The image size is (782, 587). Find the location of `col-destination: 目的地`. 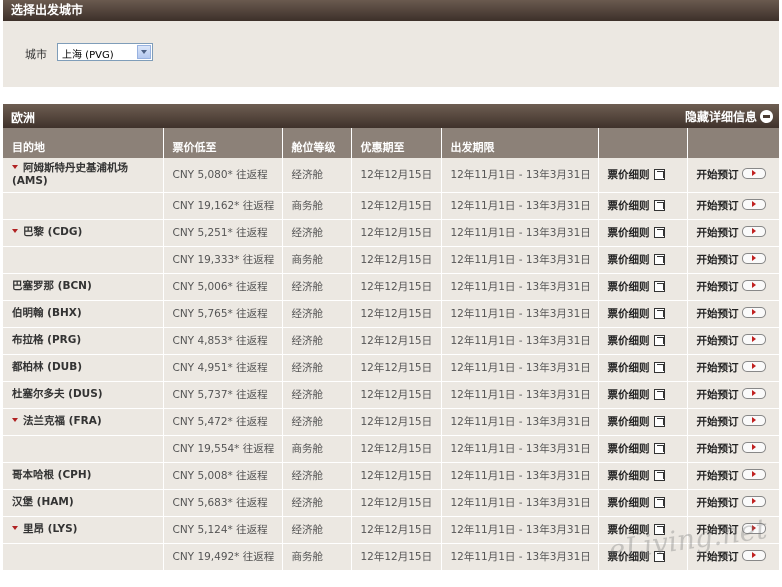

col-destination: 目的地 is located at coordinates (83, 143).